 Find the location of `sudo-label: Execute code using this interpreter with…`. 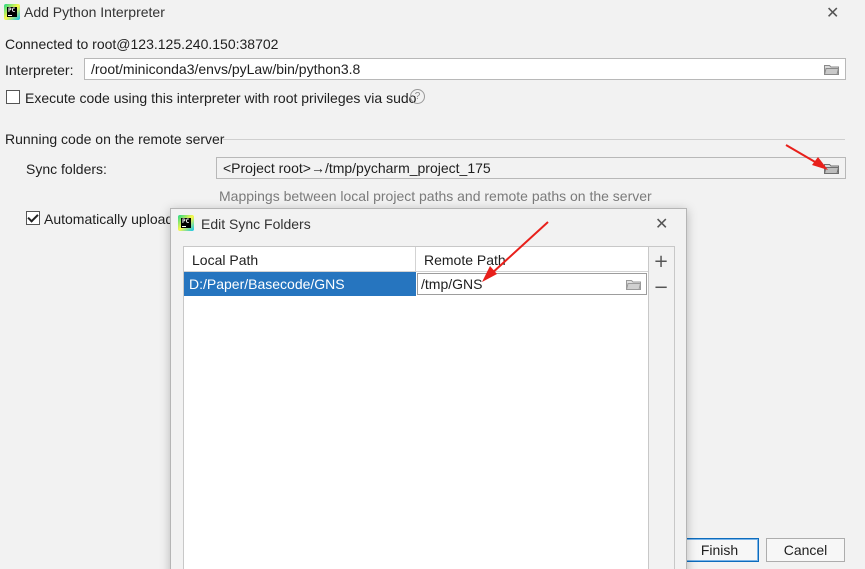

sudo-label: Execute code using this interpreter with… is located at coordinates (221, 98).